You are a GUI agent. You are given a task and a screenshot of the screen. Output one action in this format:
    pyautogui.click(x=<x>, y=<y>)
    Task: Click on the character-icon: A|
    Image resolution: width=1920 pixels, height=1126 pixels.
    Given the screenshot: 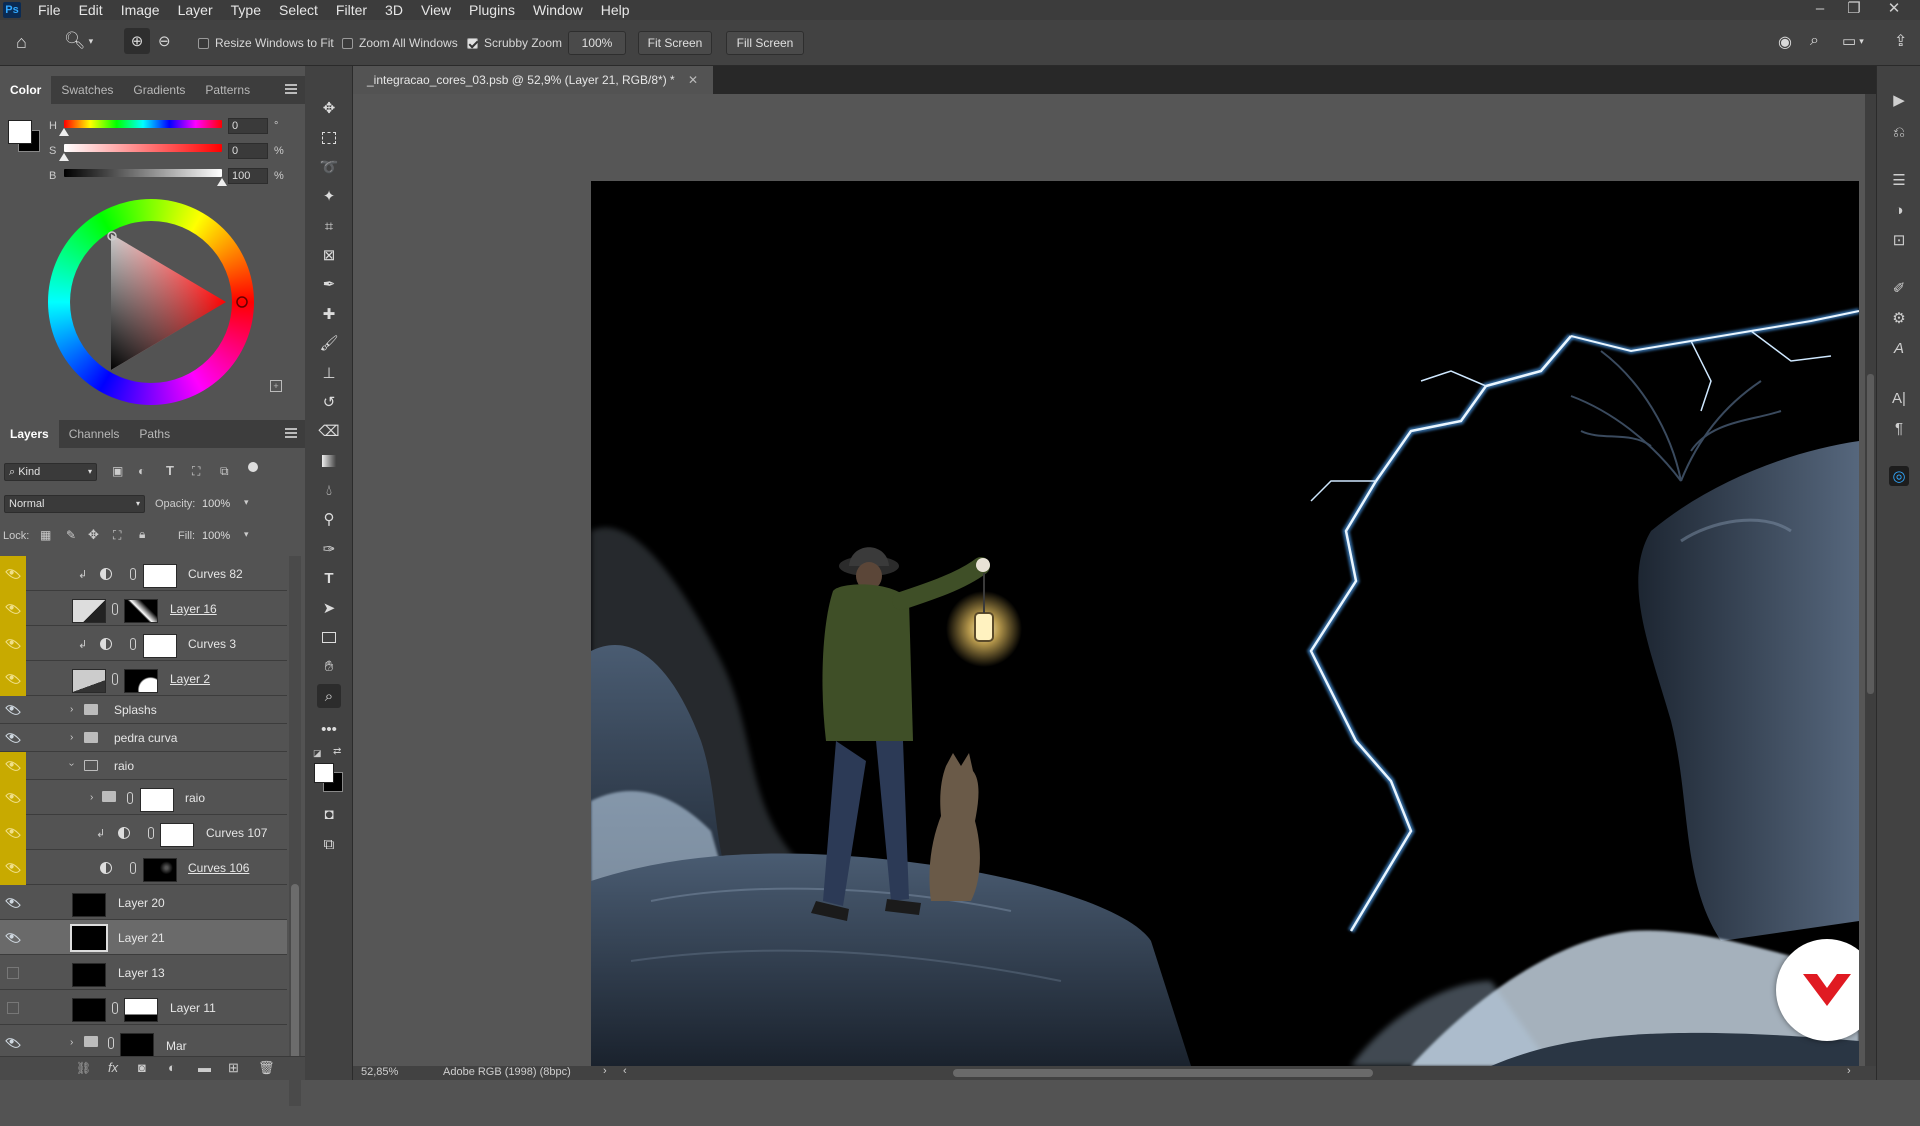 What is the action you would take?
    pyautogui.click(x=1899, y=398)
    